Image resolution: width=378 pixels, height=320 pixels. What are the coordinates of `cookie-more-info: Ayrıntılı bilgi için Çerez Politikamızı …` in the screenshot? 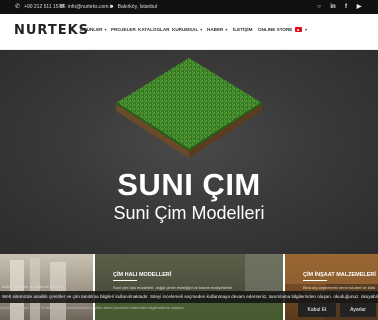 It's located at (145, 307).